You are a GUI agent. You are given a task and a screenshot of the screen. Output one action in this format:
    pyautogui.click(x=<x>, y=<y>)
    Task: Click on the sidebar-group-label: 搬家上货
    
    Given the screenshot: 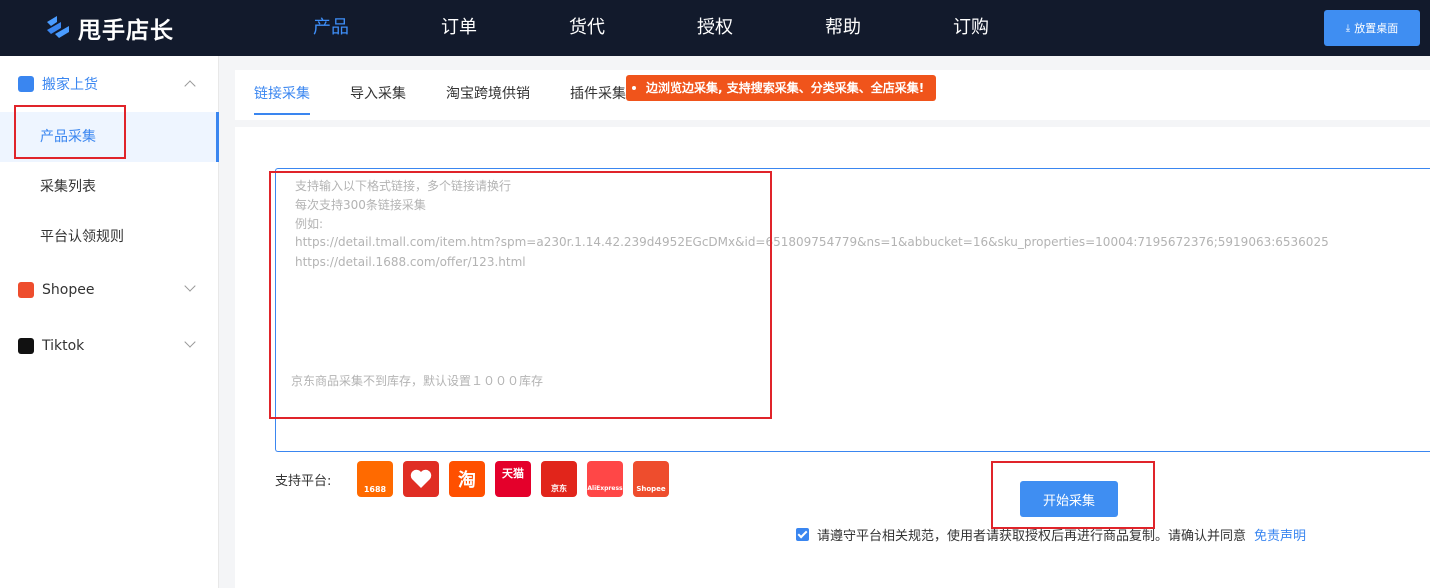 What is the action you would take?
    pyautogui.click(x=70, y=85)
    